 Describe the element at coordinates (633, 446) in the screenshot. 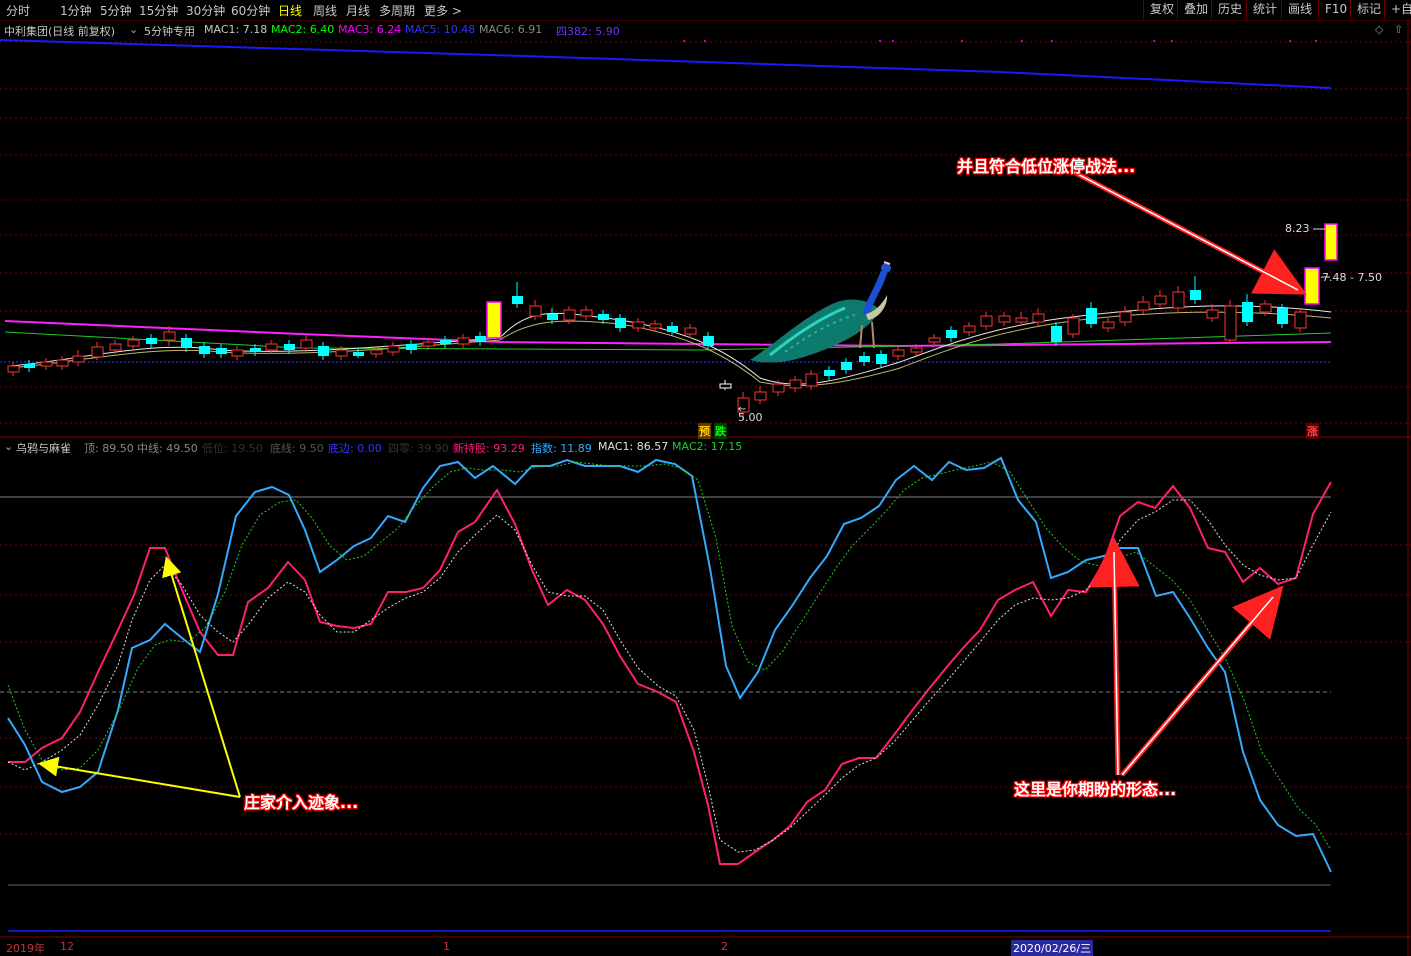

I see `sub-mac1: MAC1: 86.57` at that location.